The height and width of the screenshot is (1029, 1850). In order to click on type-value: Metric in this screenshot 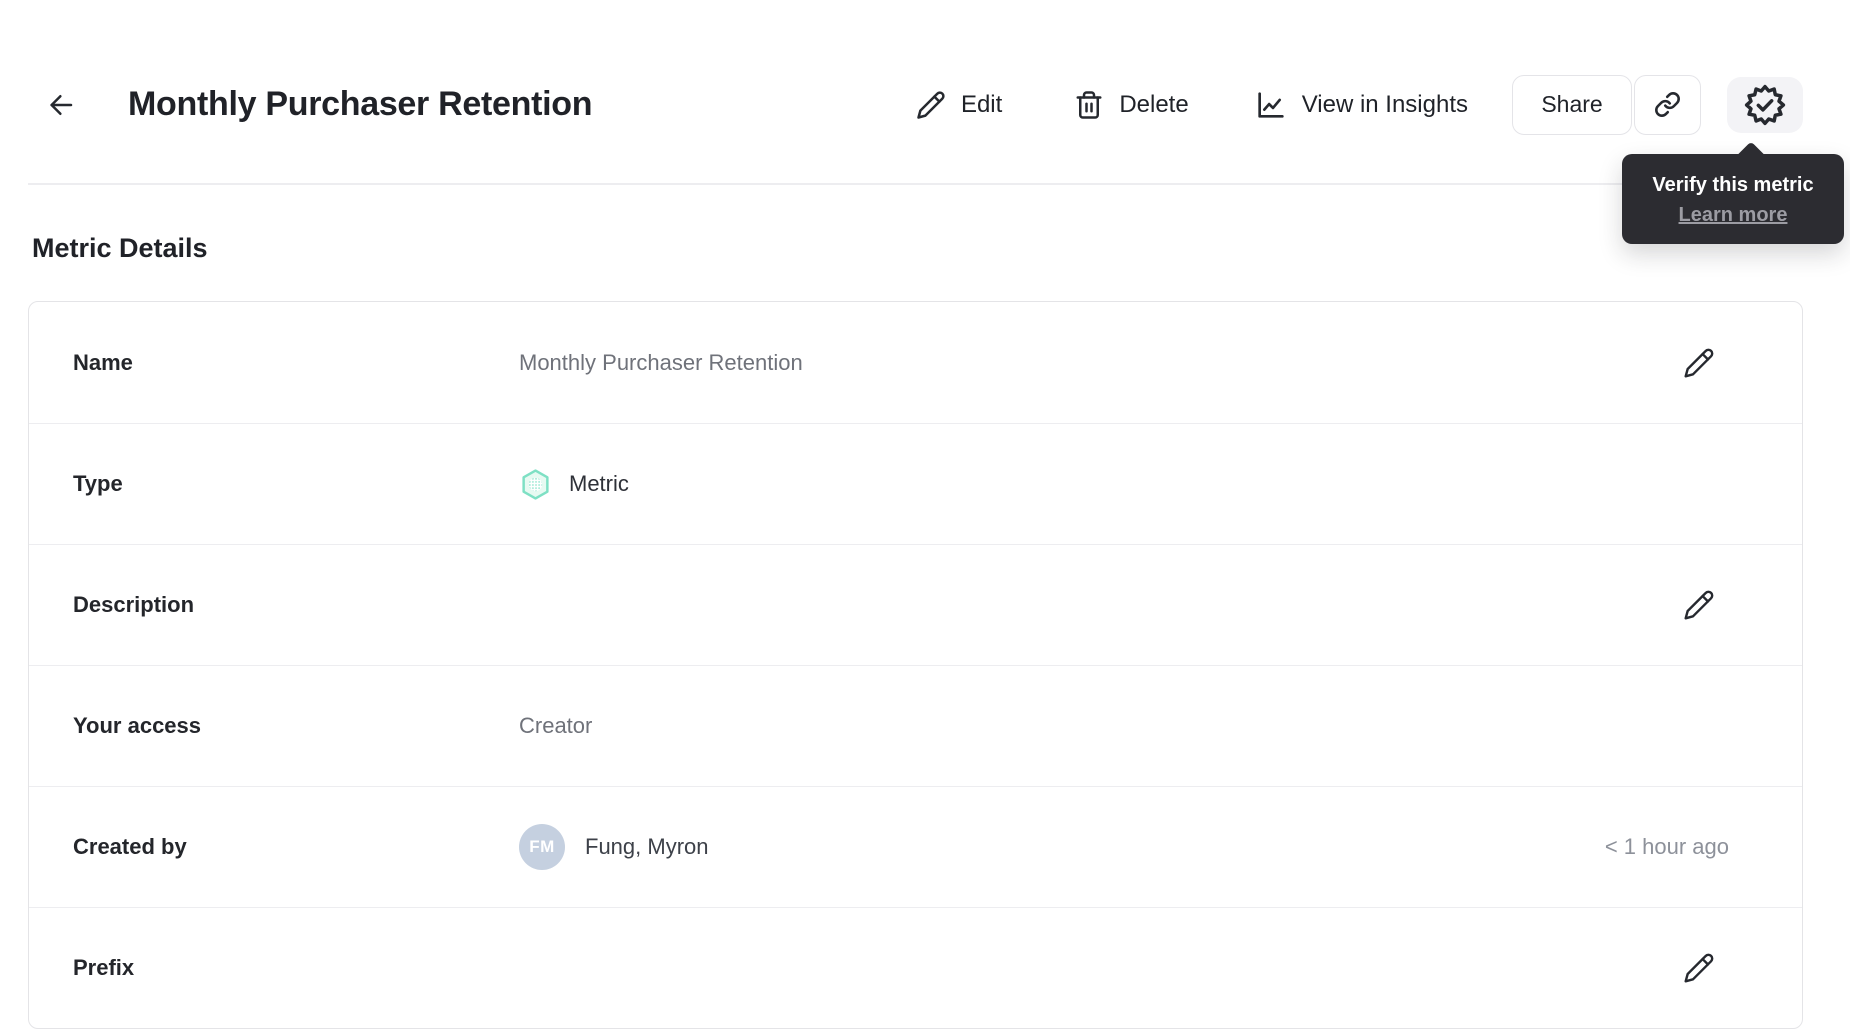, I will do `click(574, 484)`.